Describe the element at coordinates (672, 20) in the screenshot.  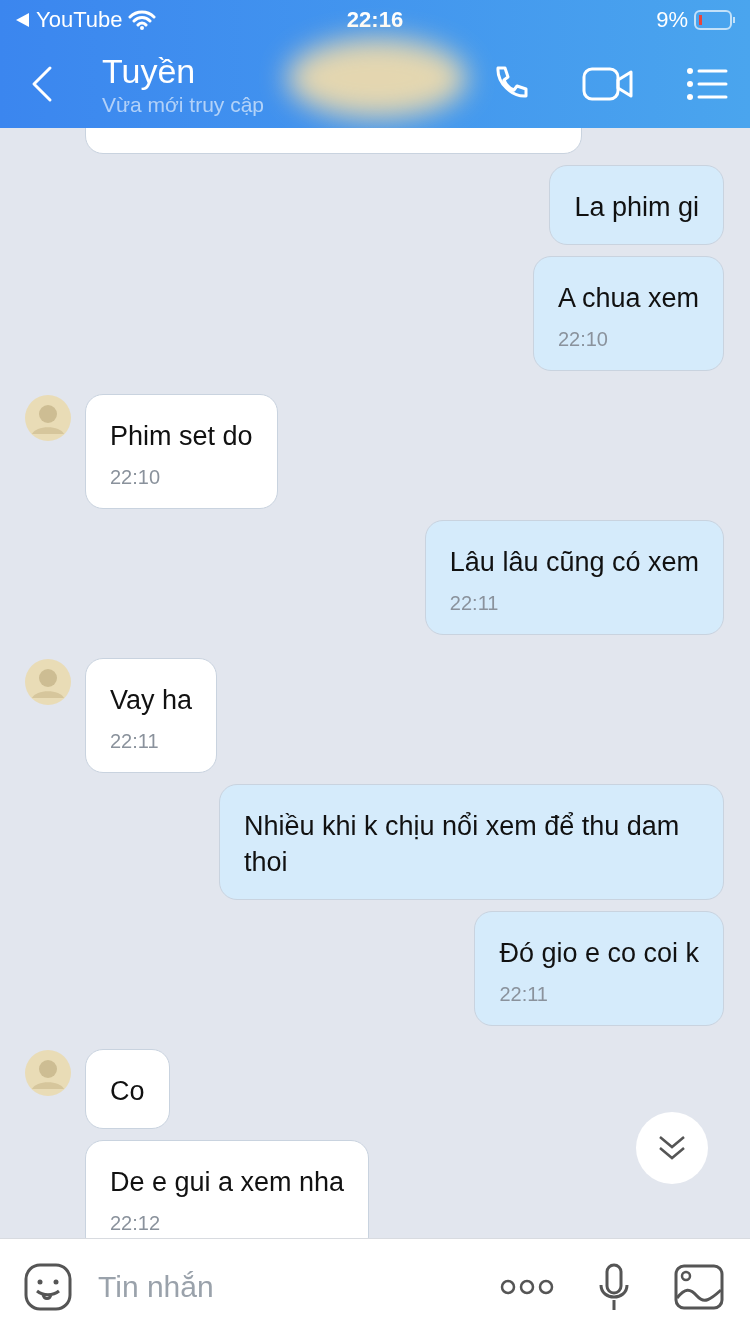
I see `battery-percentage: 9%` at that location.